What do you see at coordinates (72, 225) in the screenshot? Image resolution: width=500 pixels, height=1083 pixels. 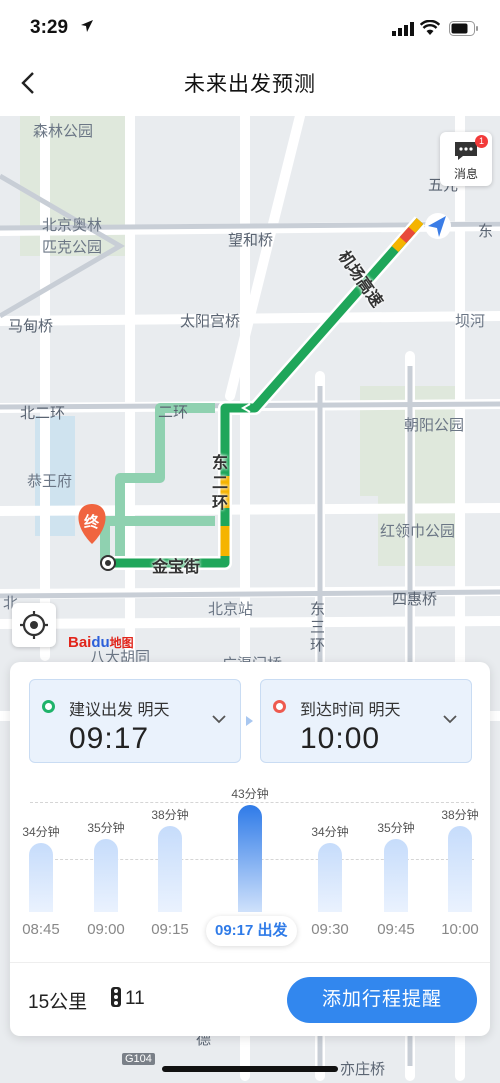 I see `map-label: 北京奥林` at bounding box center [72, 225].